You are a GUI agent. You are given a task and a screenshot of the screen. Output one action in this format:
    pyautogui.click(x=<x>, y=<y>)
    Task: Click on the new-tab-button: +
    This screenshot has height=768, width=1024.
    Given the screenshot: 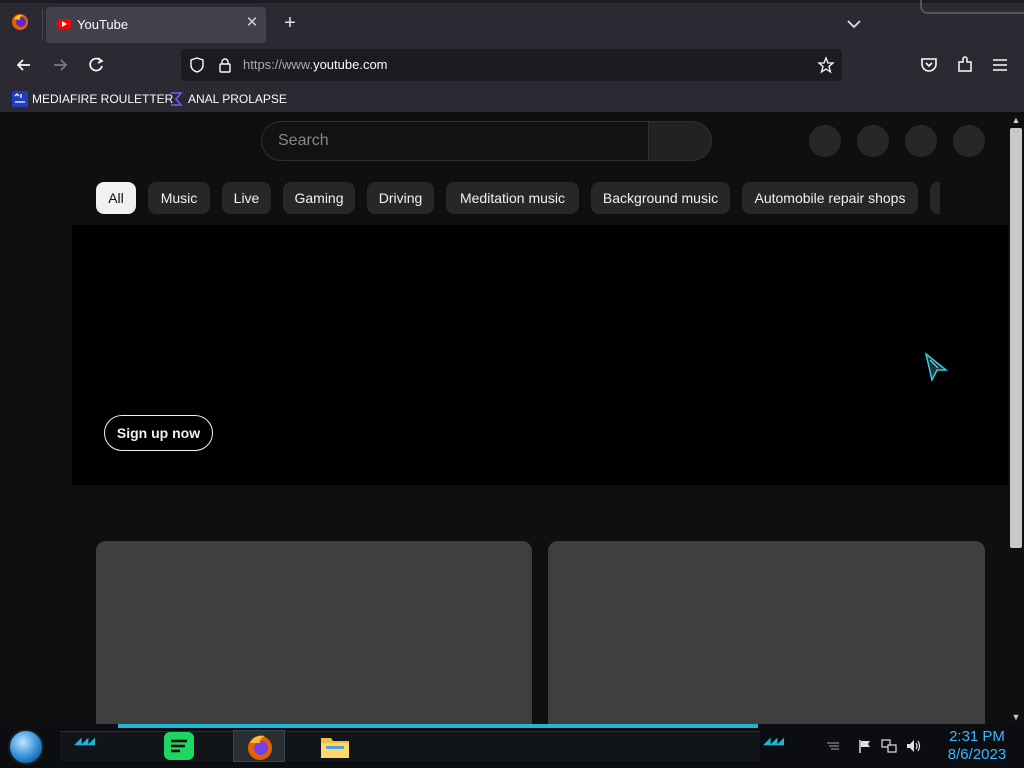 What is the action you would take?
    pyautogui.click(x=290, y=23)
    